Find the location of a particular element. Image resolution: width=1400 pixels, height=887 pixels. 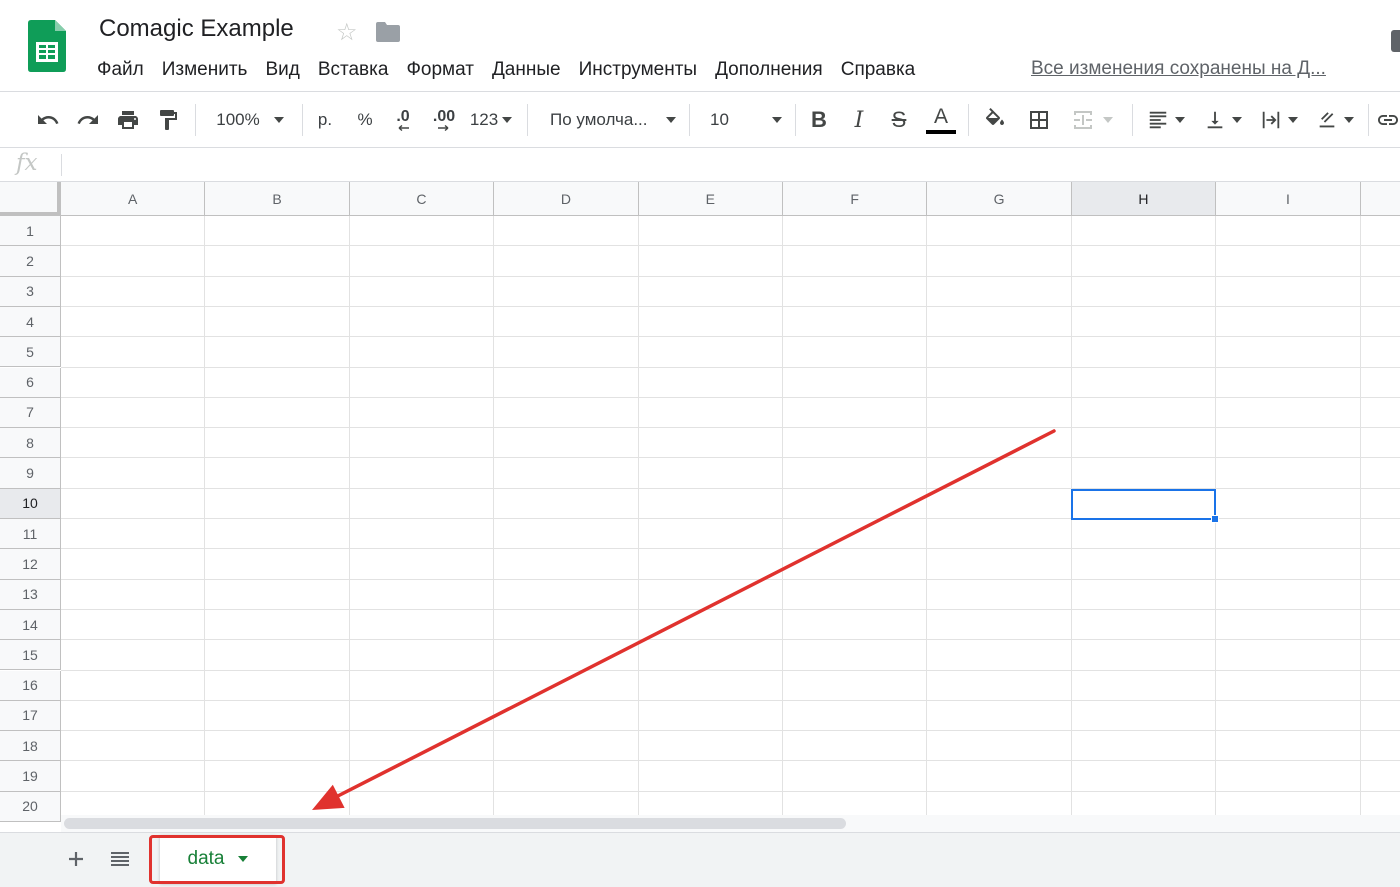

text-wrap-icon is located at coordinates (1279, 120).